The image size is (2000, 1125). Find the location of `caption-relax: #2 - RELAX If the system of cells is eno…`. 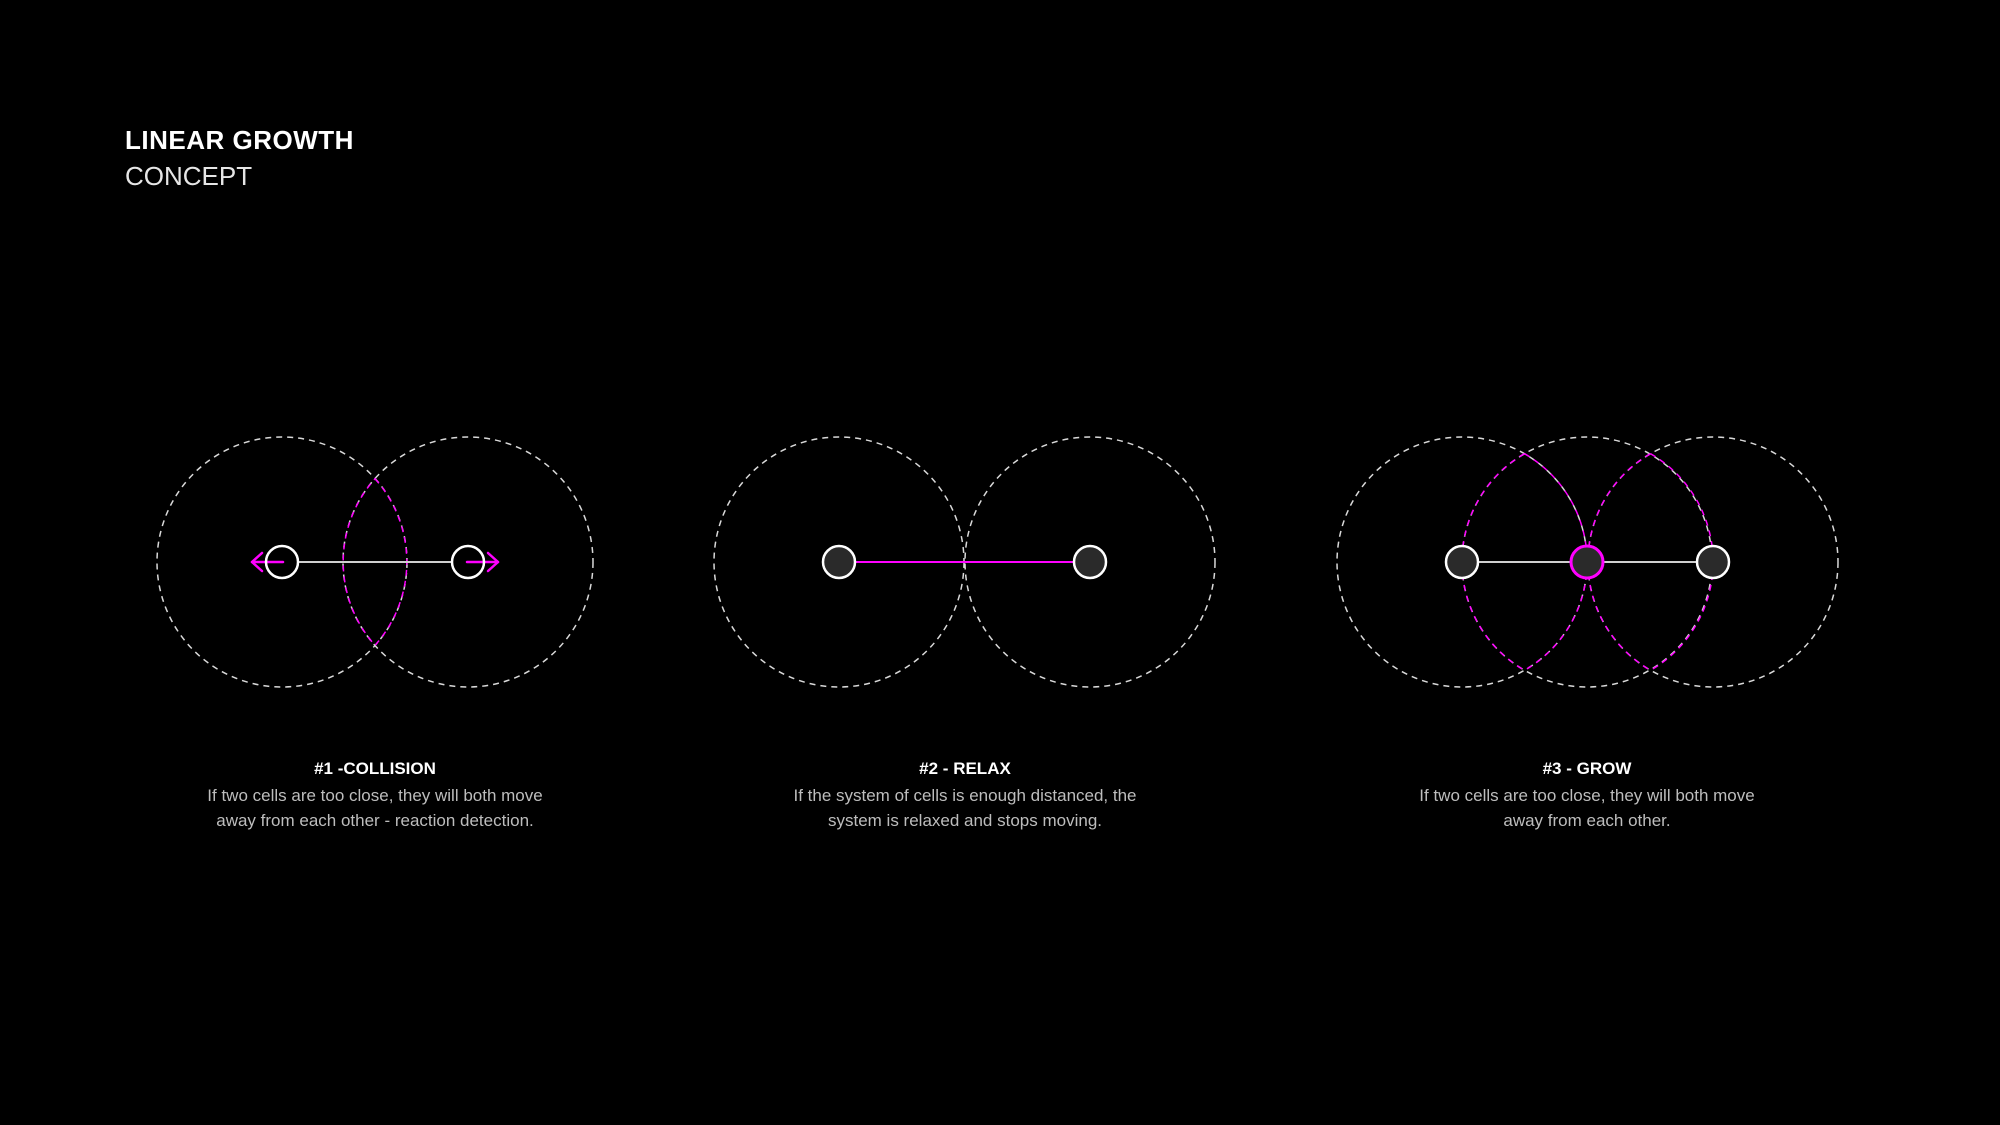

caption-relax: #2 - RELAX If the system of cells is eno… is located at coordinates (965, 795).